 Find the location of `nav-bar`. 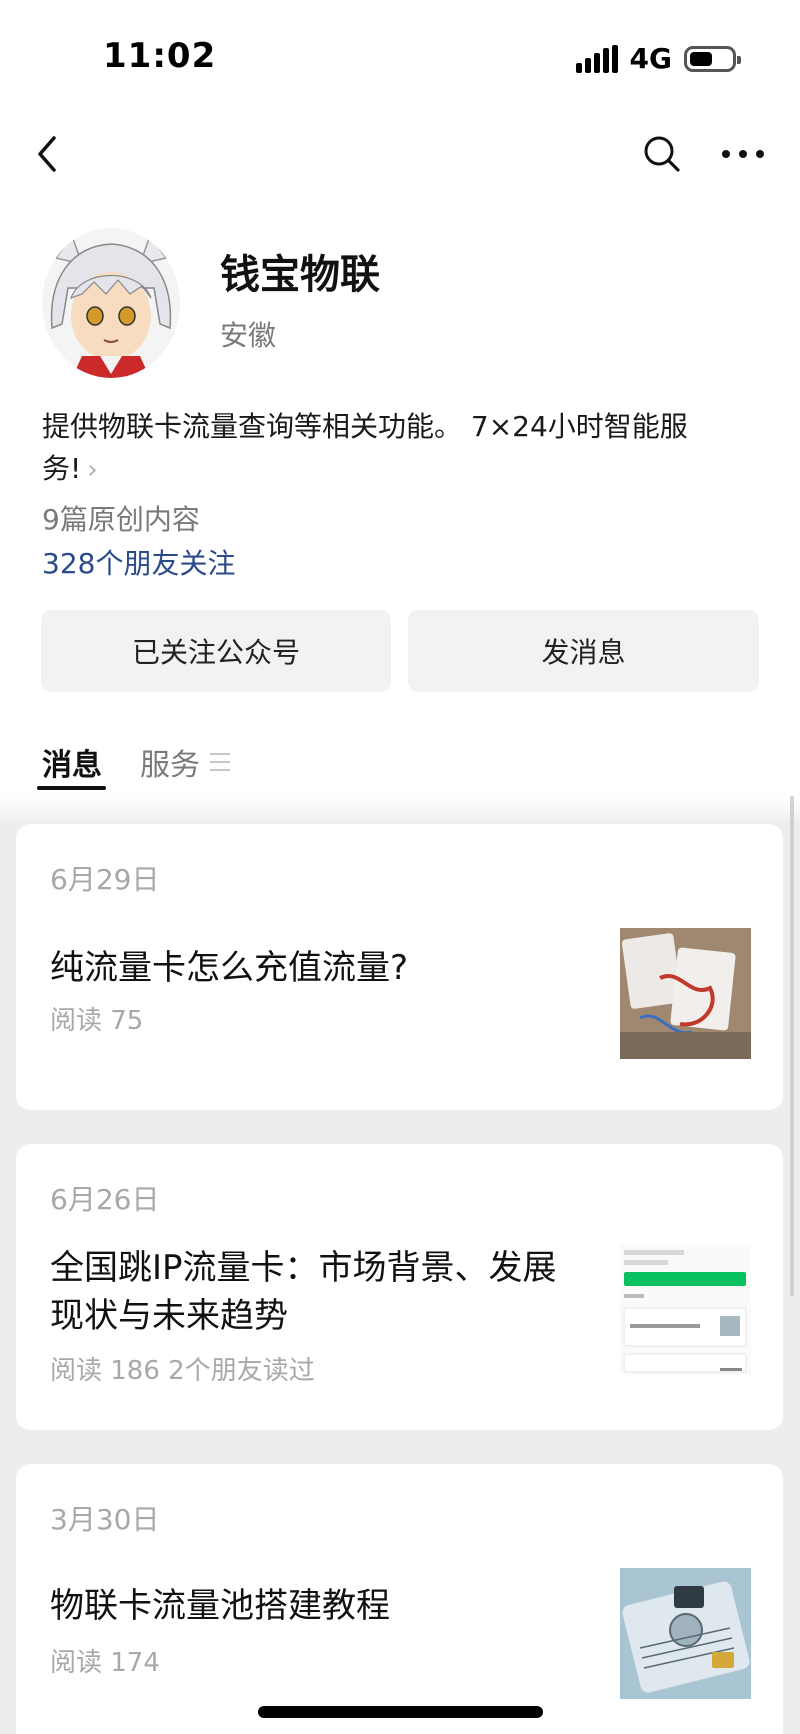

nav-bar is located at coordinates (400, 154).